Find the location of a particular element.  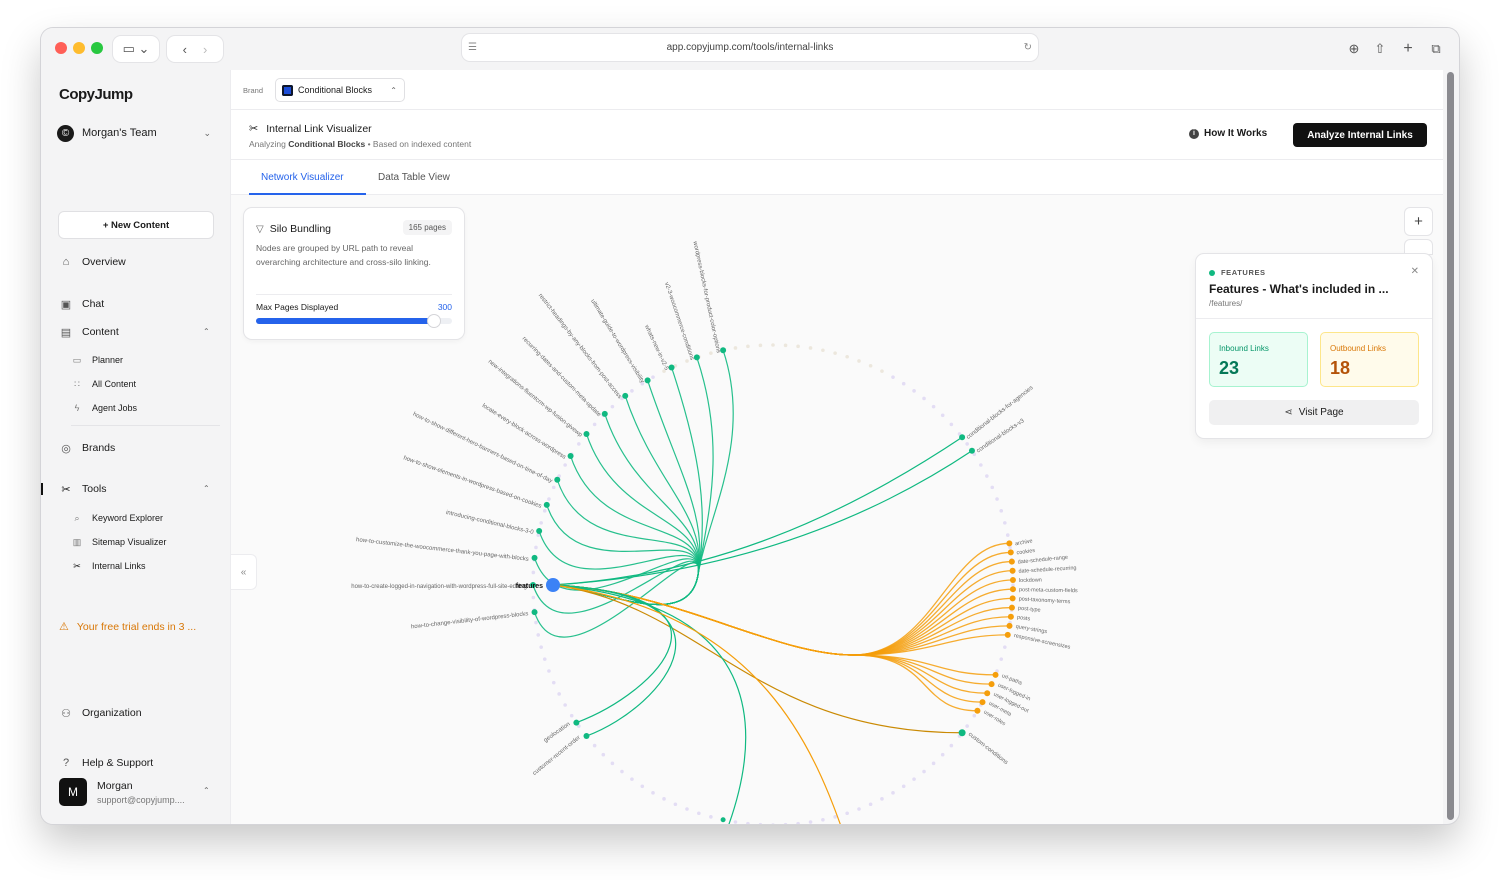

sidebar-item-label: Sitemap Visualizer is located at coordinates (129, 542).